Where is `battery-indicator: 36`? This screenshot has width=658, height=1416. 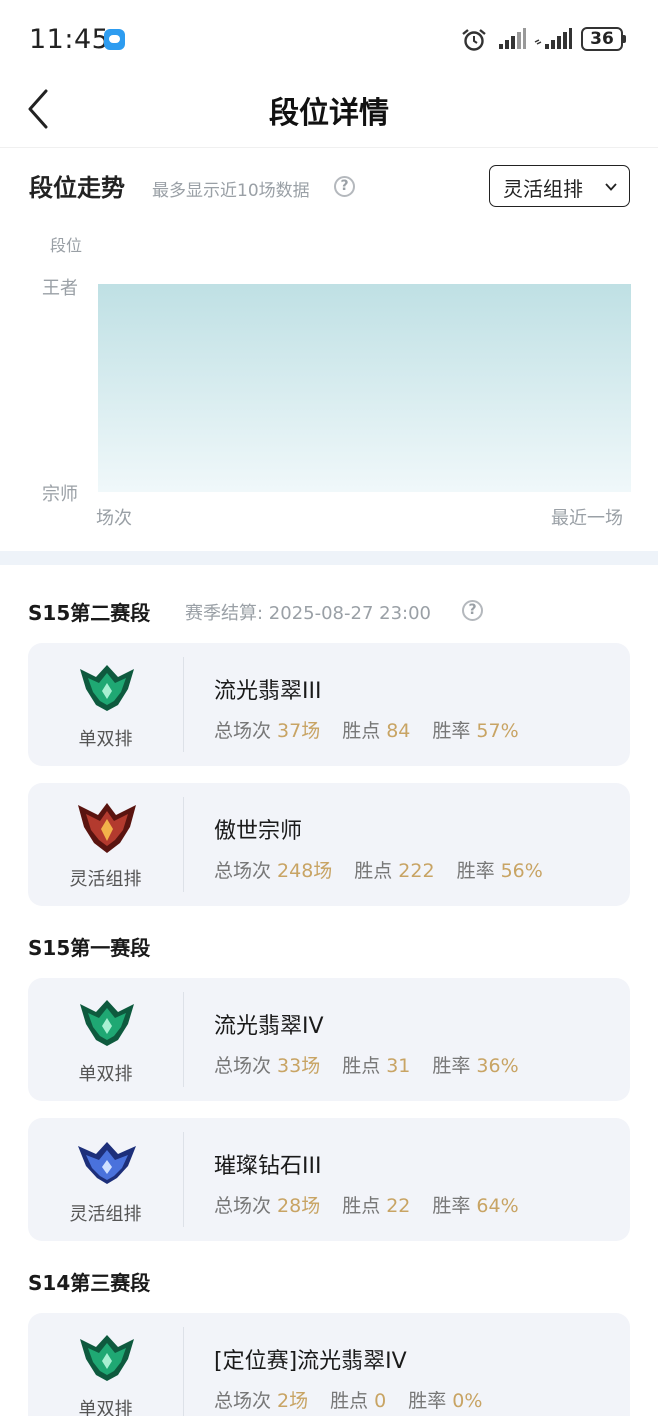 battery-indicator: 36 is located at coordinates (604, 39).